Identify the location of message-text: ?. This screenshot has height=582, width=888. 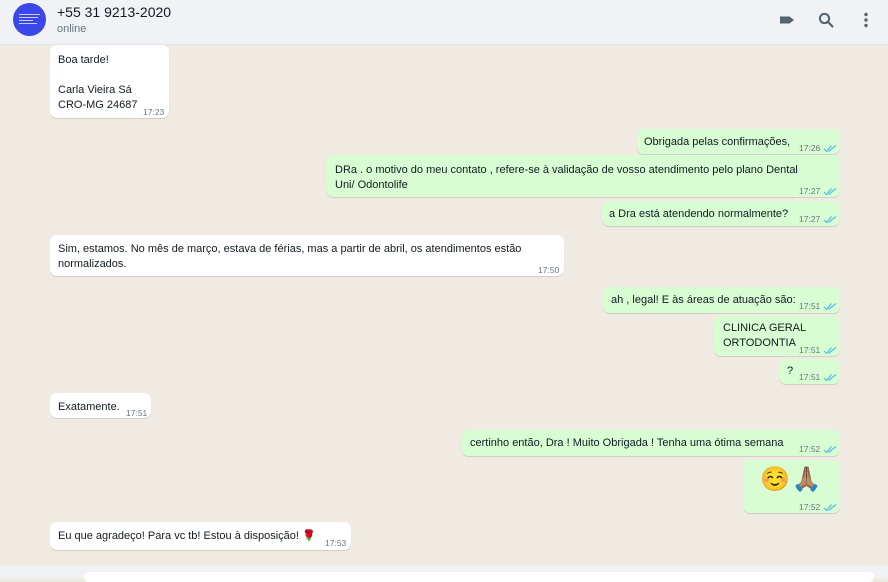
(790, 371).